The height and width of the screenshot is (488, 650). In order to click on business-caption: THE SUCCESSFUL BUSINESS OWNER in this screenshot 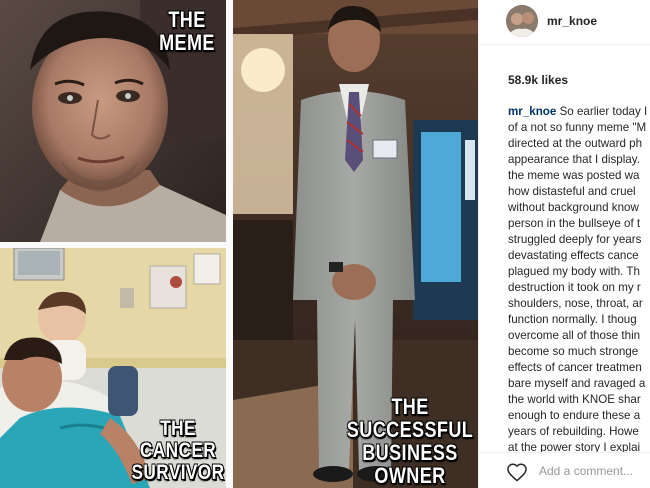, I will do `click(409, 441)`.